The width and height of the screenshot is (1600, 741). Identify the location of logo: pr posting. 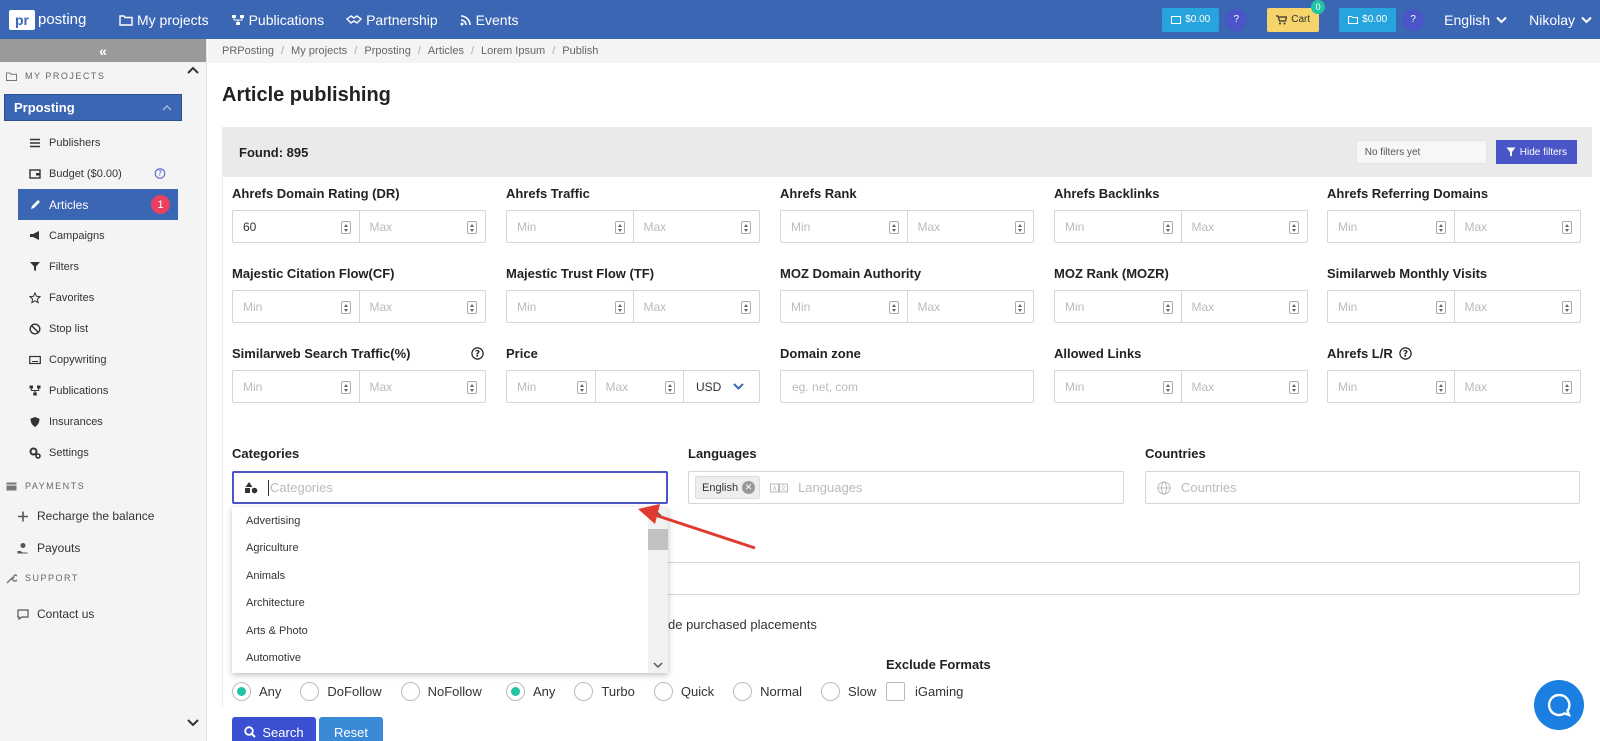
(59, 19).